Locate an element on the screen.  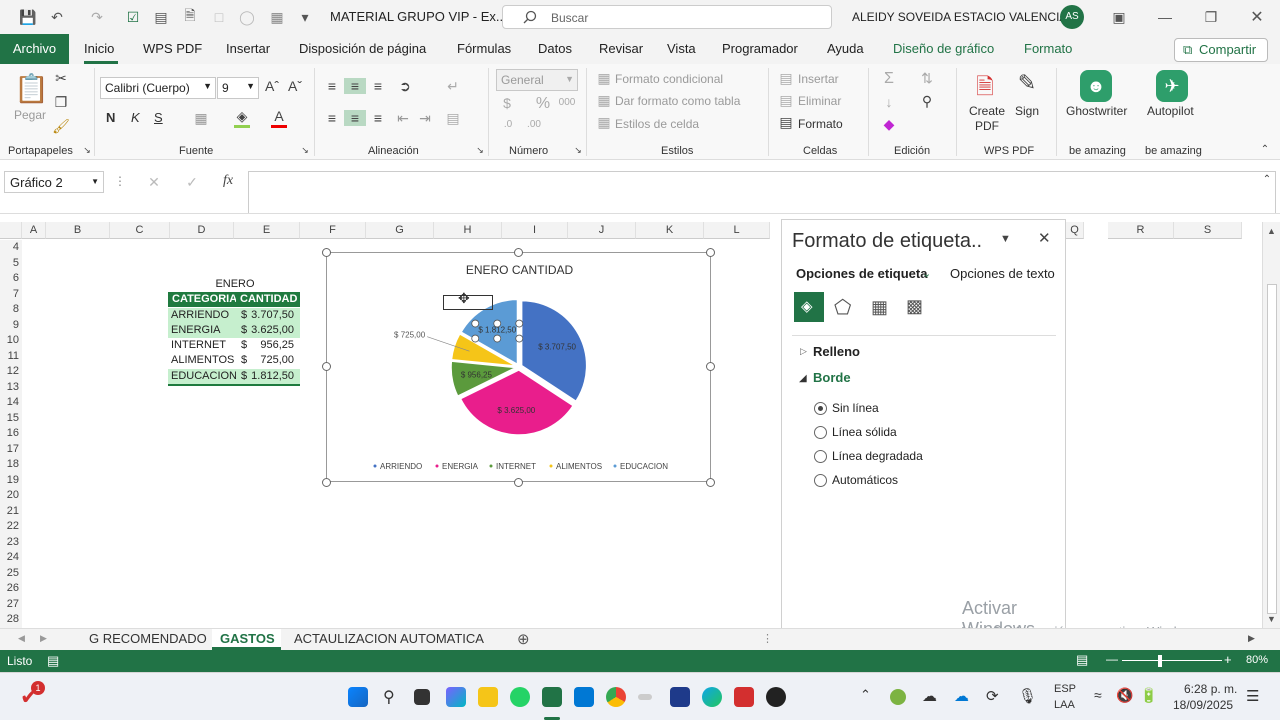
sort-filter-icon: ⇅ is located at coordinates (927, 78).